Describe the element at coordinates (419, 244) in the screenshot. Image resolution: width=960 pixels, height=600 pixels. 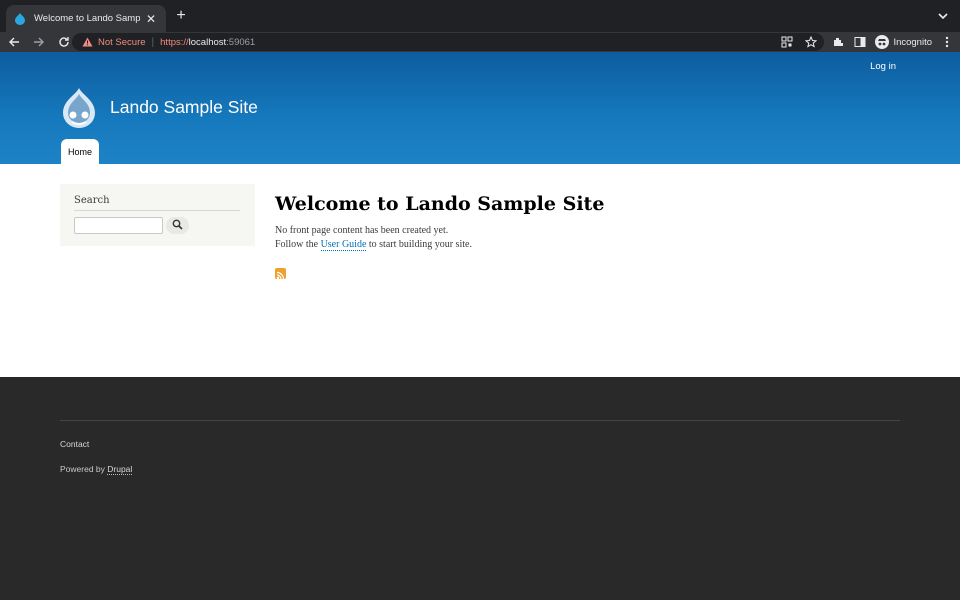
I see `guide-suffix: to start building your site.` at that location.